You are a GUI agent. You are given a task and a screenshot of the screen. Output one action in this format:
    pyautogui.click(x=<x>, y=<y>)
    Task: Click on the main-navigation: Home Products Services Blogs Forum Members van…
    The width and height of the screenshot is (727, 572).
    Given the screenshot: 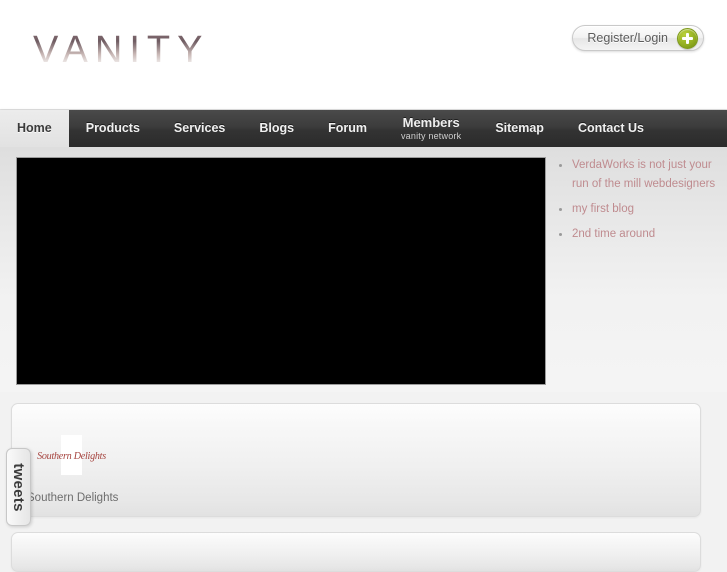 What is the action you would take?
    pyautogui.click(x=363, y=128)
    